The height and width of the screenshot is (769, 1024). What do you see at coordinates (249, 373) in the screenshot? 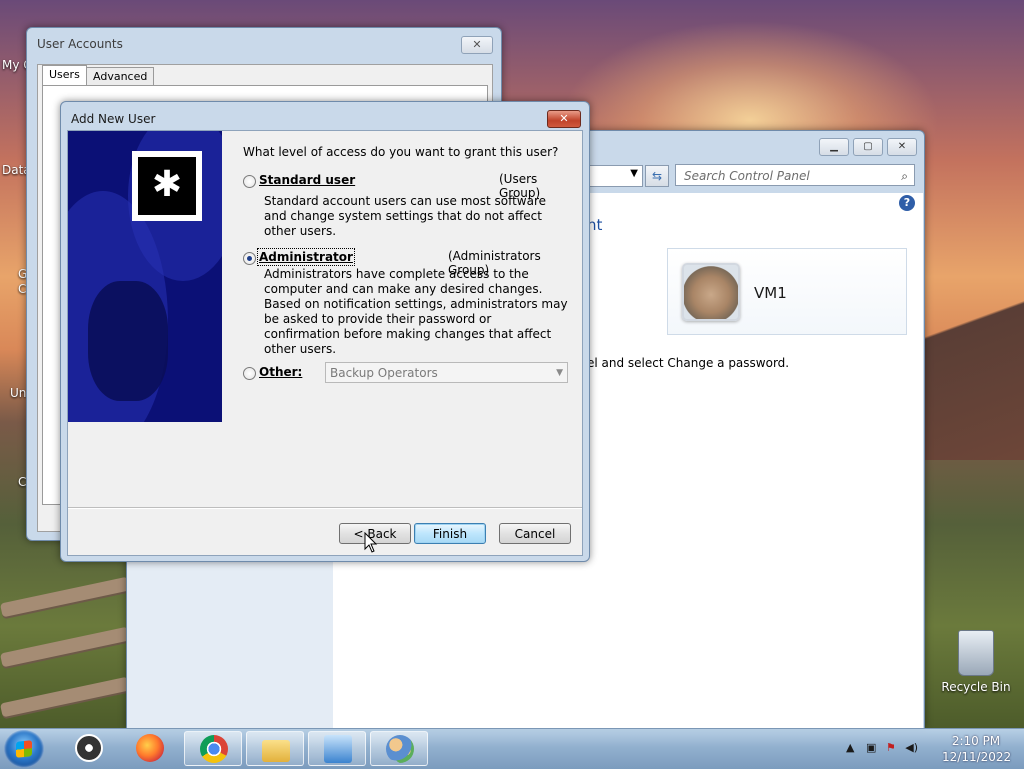
I see `other-radio` at bounding box center [249, 373].